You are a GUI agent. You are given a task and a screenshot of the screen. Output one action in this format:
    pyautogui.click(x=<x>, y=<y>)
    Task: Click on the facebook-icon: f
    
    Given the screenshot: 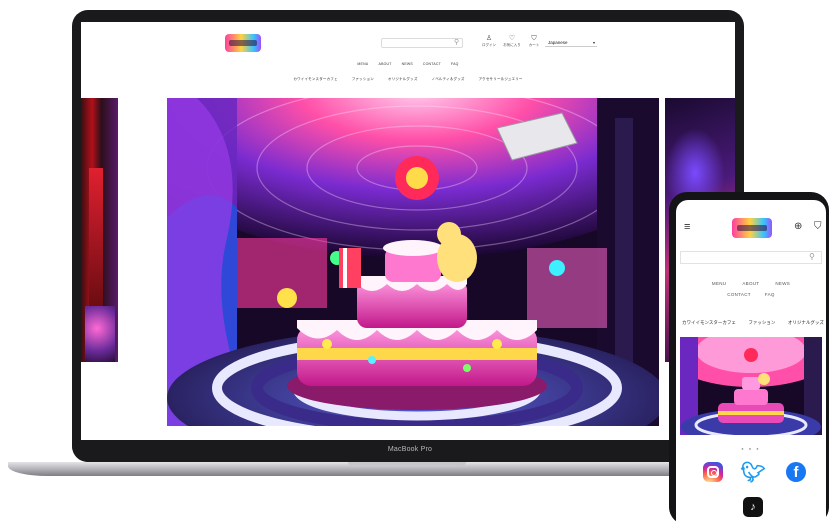 What is the action you would take?
    pyautogui.click(x=796, y=472)
    